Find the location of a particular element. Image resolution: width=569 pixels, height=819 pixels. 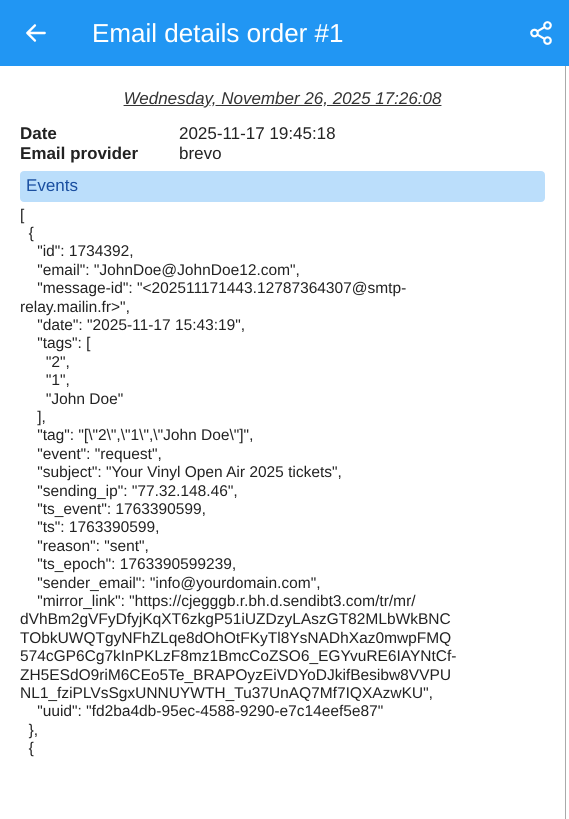

json-line: dVhBm2gVFyDfyjKqXT6zkgP51iUZDzyLAszGT82MLbWkBNC is located at coordinates (235, 620).